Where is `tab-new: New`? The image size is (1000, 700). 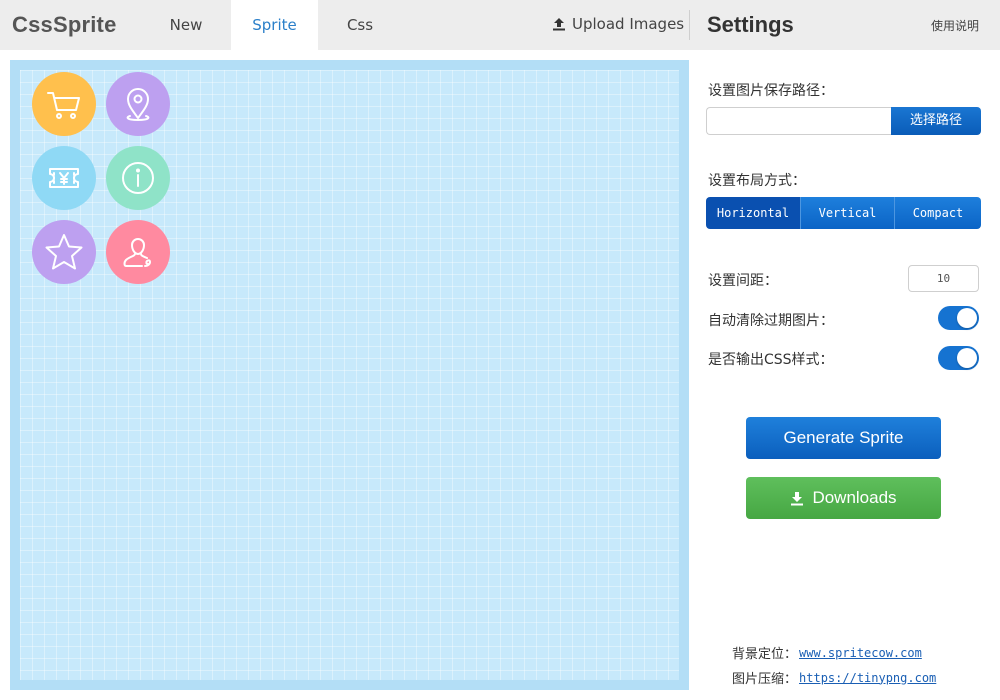
tab-new: New is located at coordinates (186, 25).